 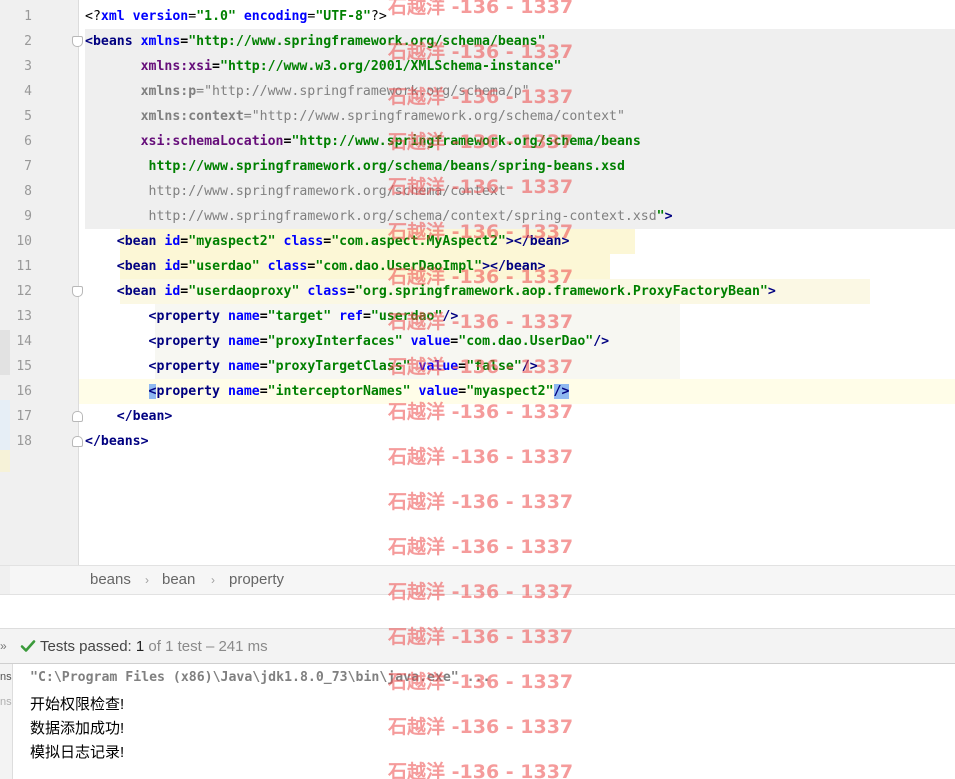 I want to click on fold-end-beans-icon, so click(x=77, y=441).